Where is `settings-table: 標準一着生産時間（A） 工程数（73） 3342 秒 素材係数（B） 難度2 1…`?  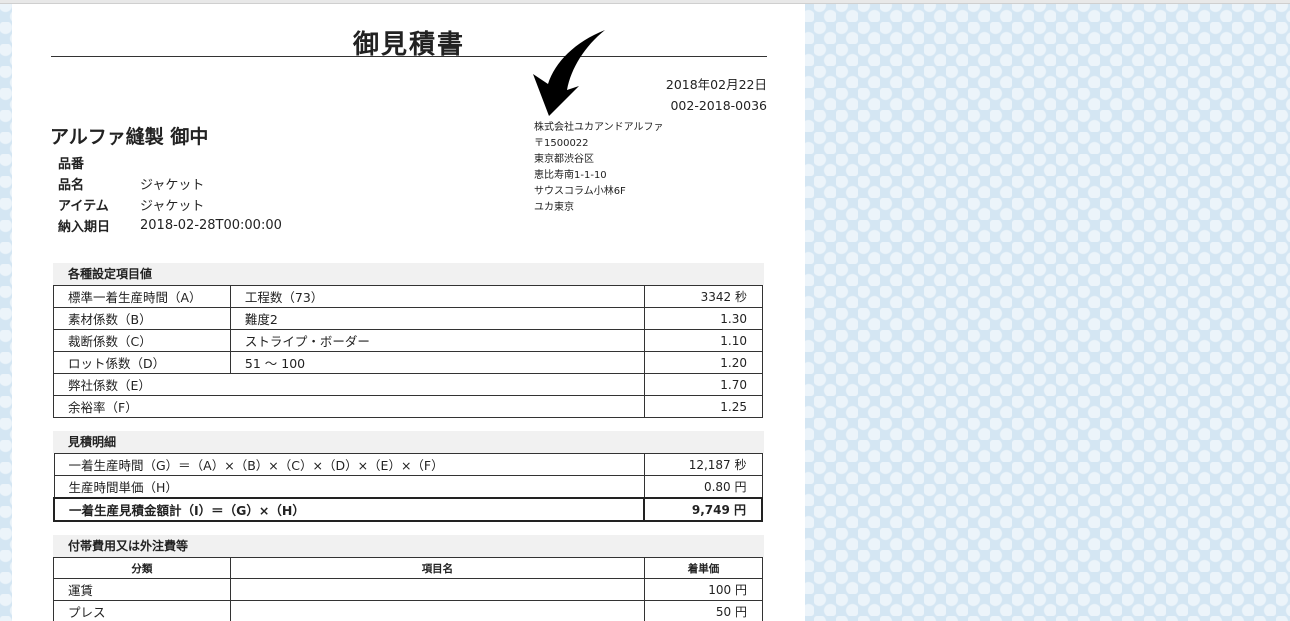 settings-table: 標準一着生産時間（A） 工程数（73） 3342 秒 素材係数（B） 難度2 1… is located at coordinates (407, 351).